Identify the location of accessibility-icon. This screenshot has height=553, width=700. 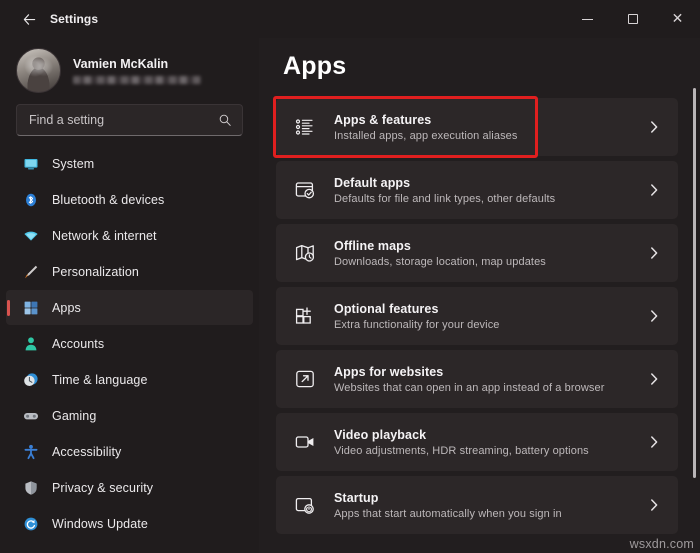
(30, 451).